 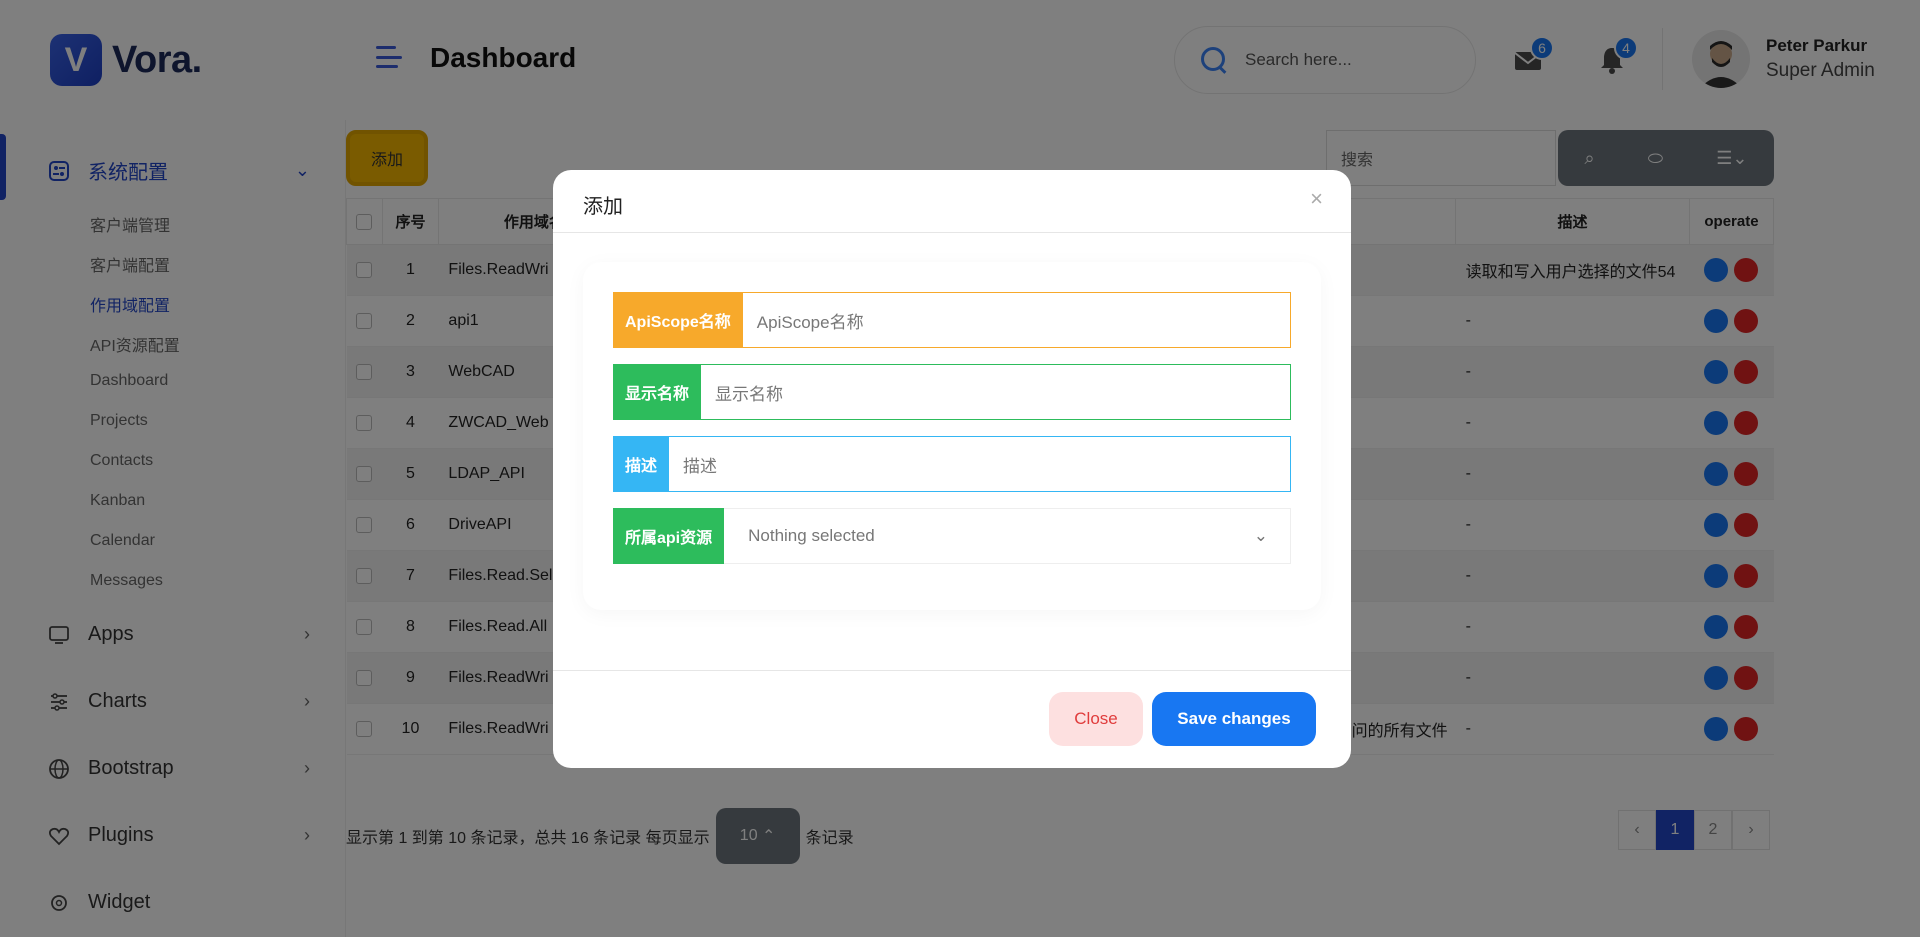 I want to click on modal-divider, so click(x=952, y=232).